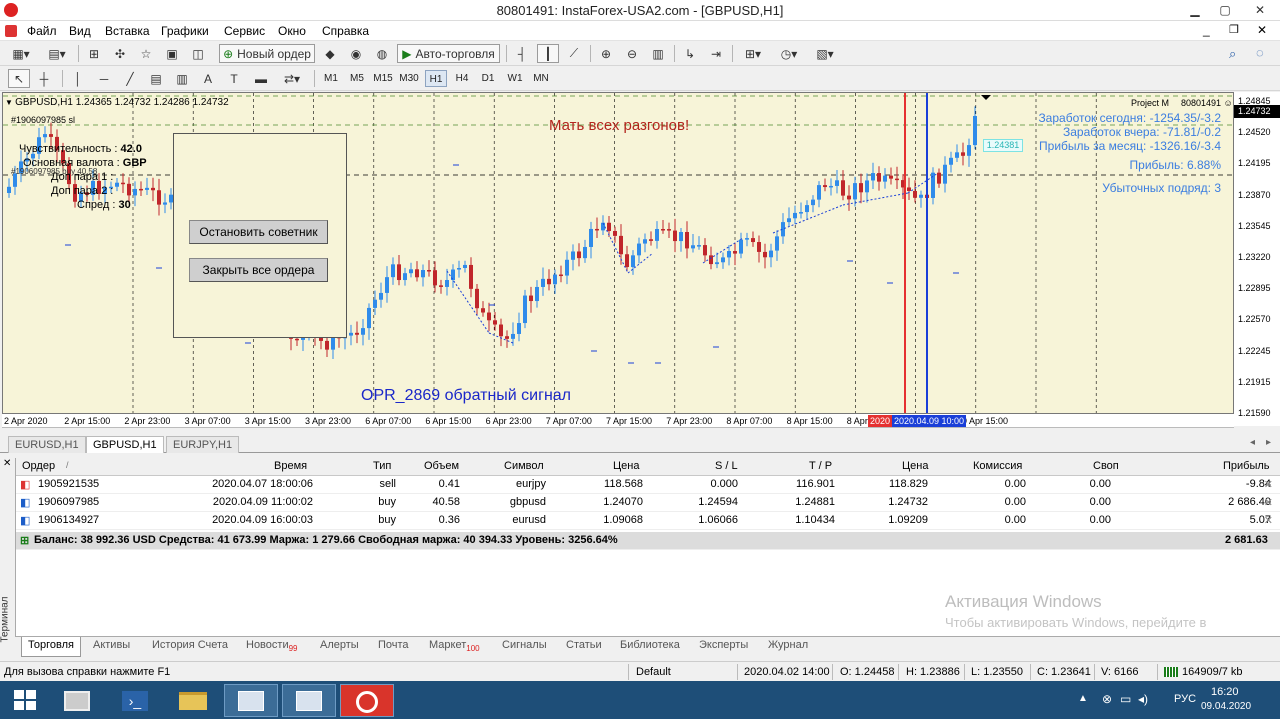  What do you see at coordinates (292, 78) in the screenshot?
I see `arrows-icon: ⇄▾` at bounding box center [292, 78].